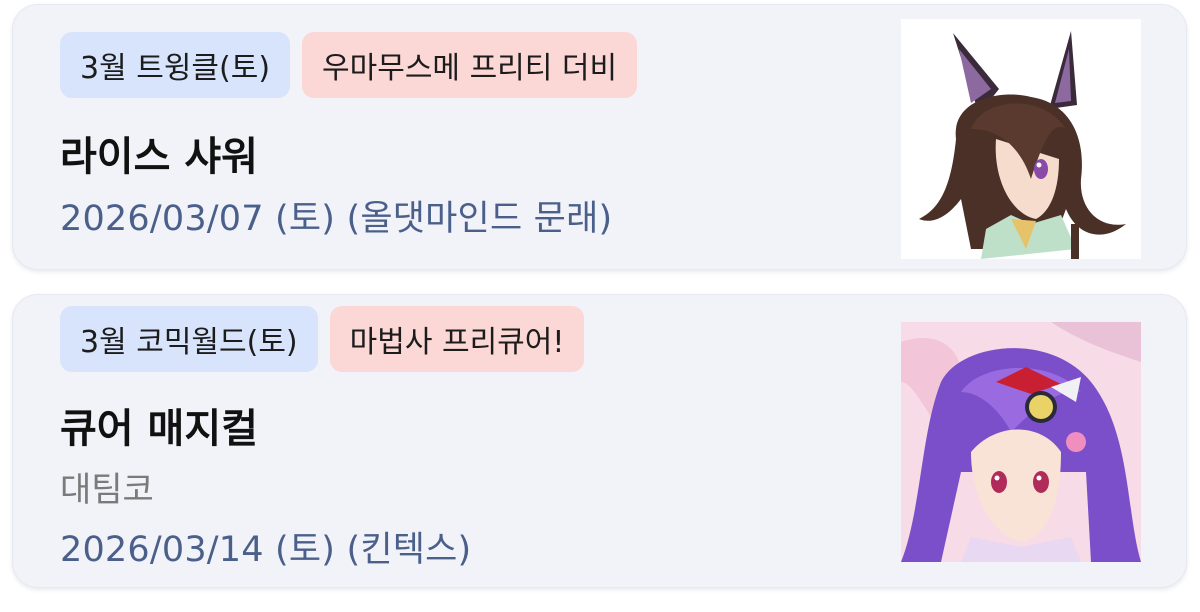 Image resolution: width=1200 pixels, height=612 pixels. What do you see at coordinates (189, 339) in the screenshot?
I see `event-tag: 3월 코믹월드(토)` at bounding box center [189, 339].